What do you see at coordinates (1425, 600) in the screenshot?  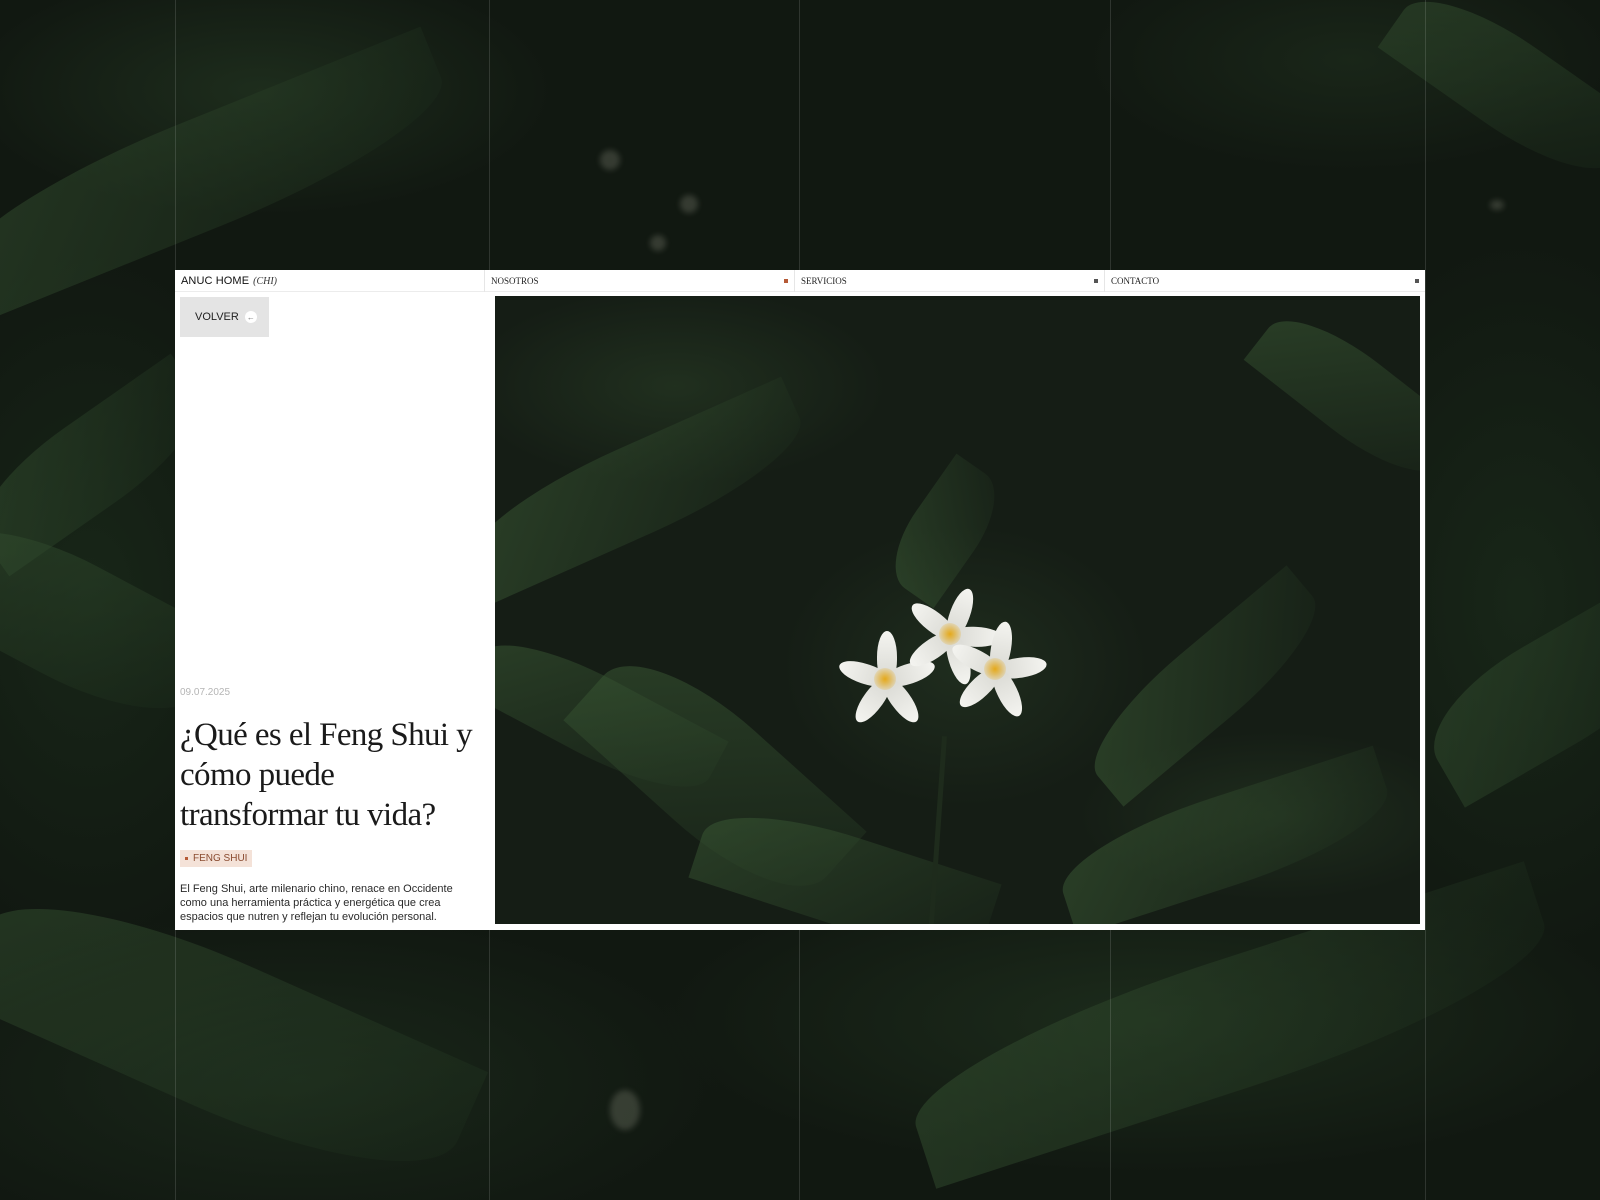 I see `grid-line` at bounding box center [1425, 600].